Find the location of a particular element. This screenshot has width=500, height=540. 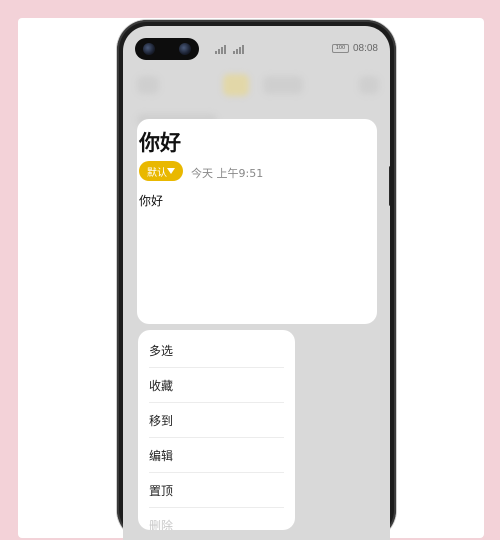

menu-item-favorite: 收藏 is located at coordinates (216, 385).